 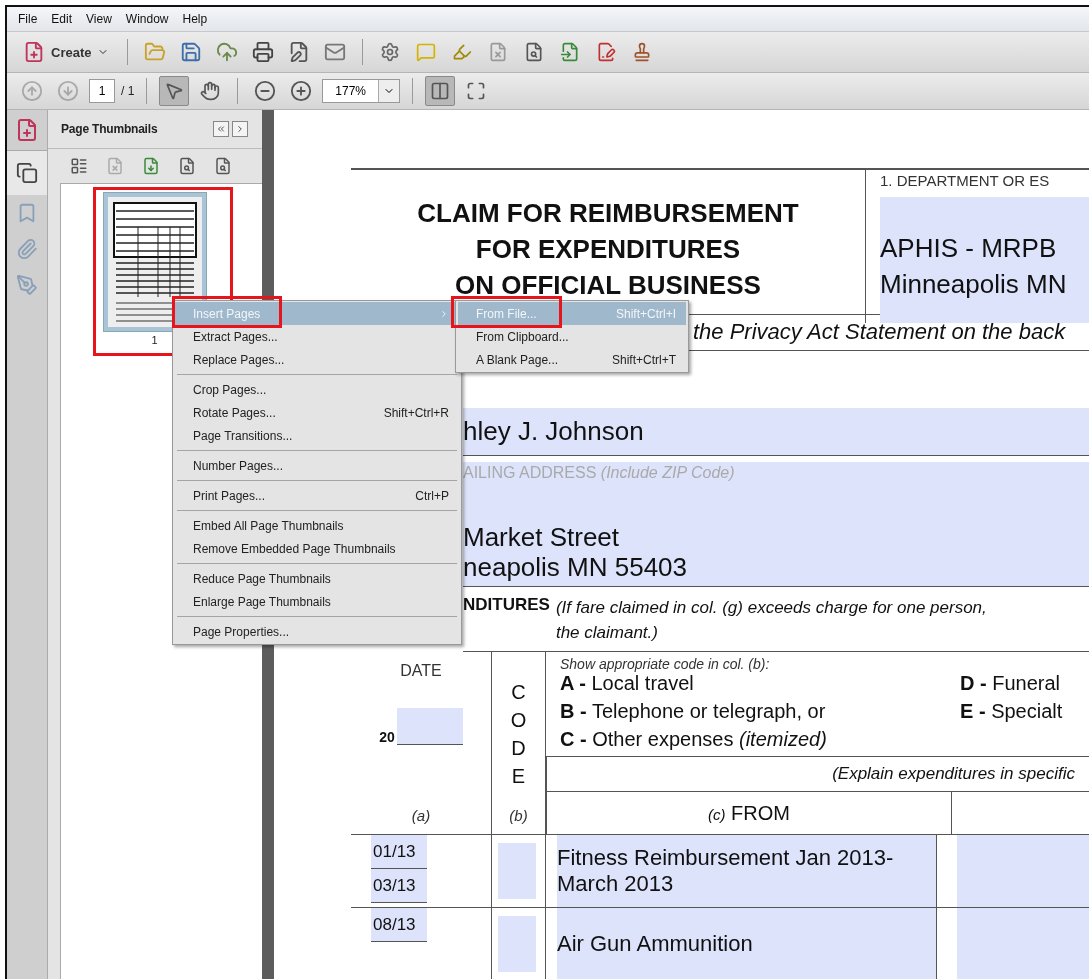 What do you see at coordinates (1024, 714) in the screenshot?
I see `code-legend: E - Specialt` at bounding box center [1024, 714].